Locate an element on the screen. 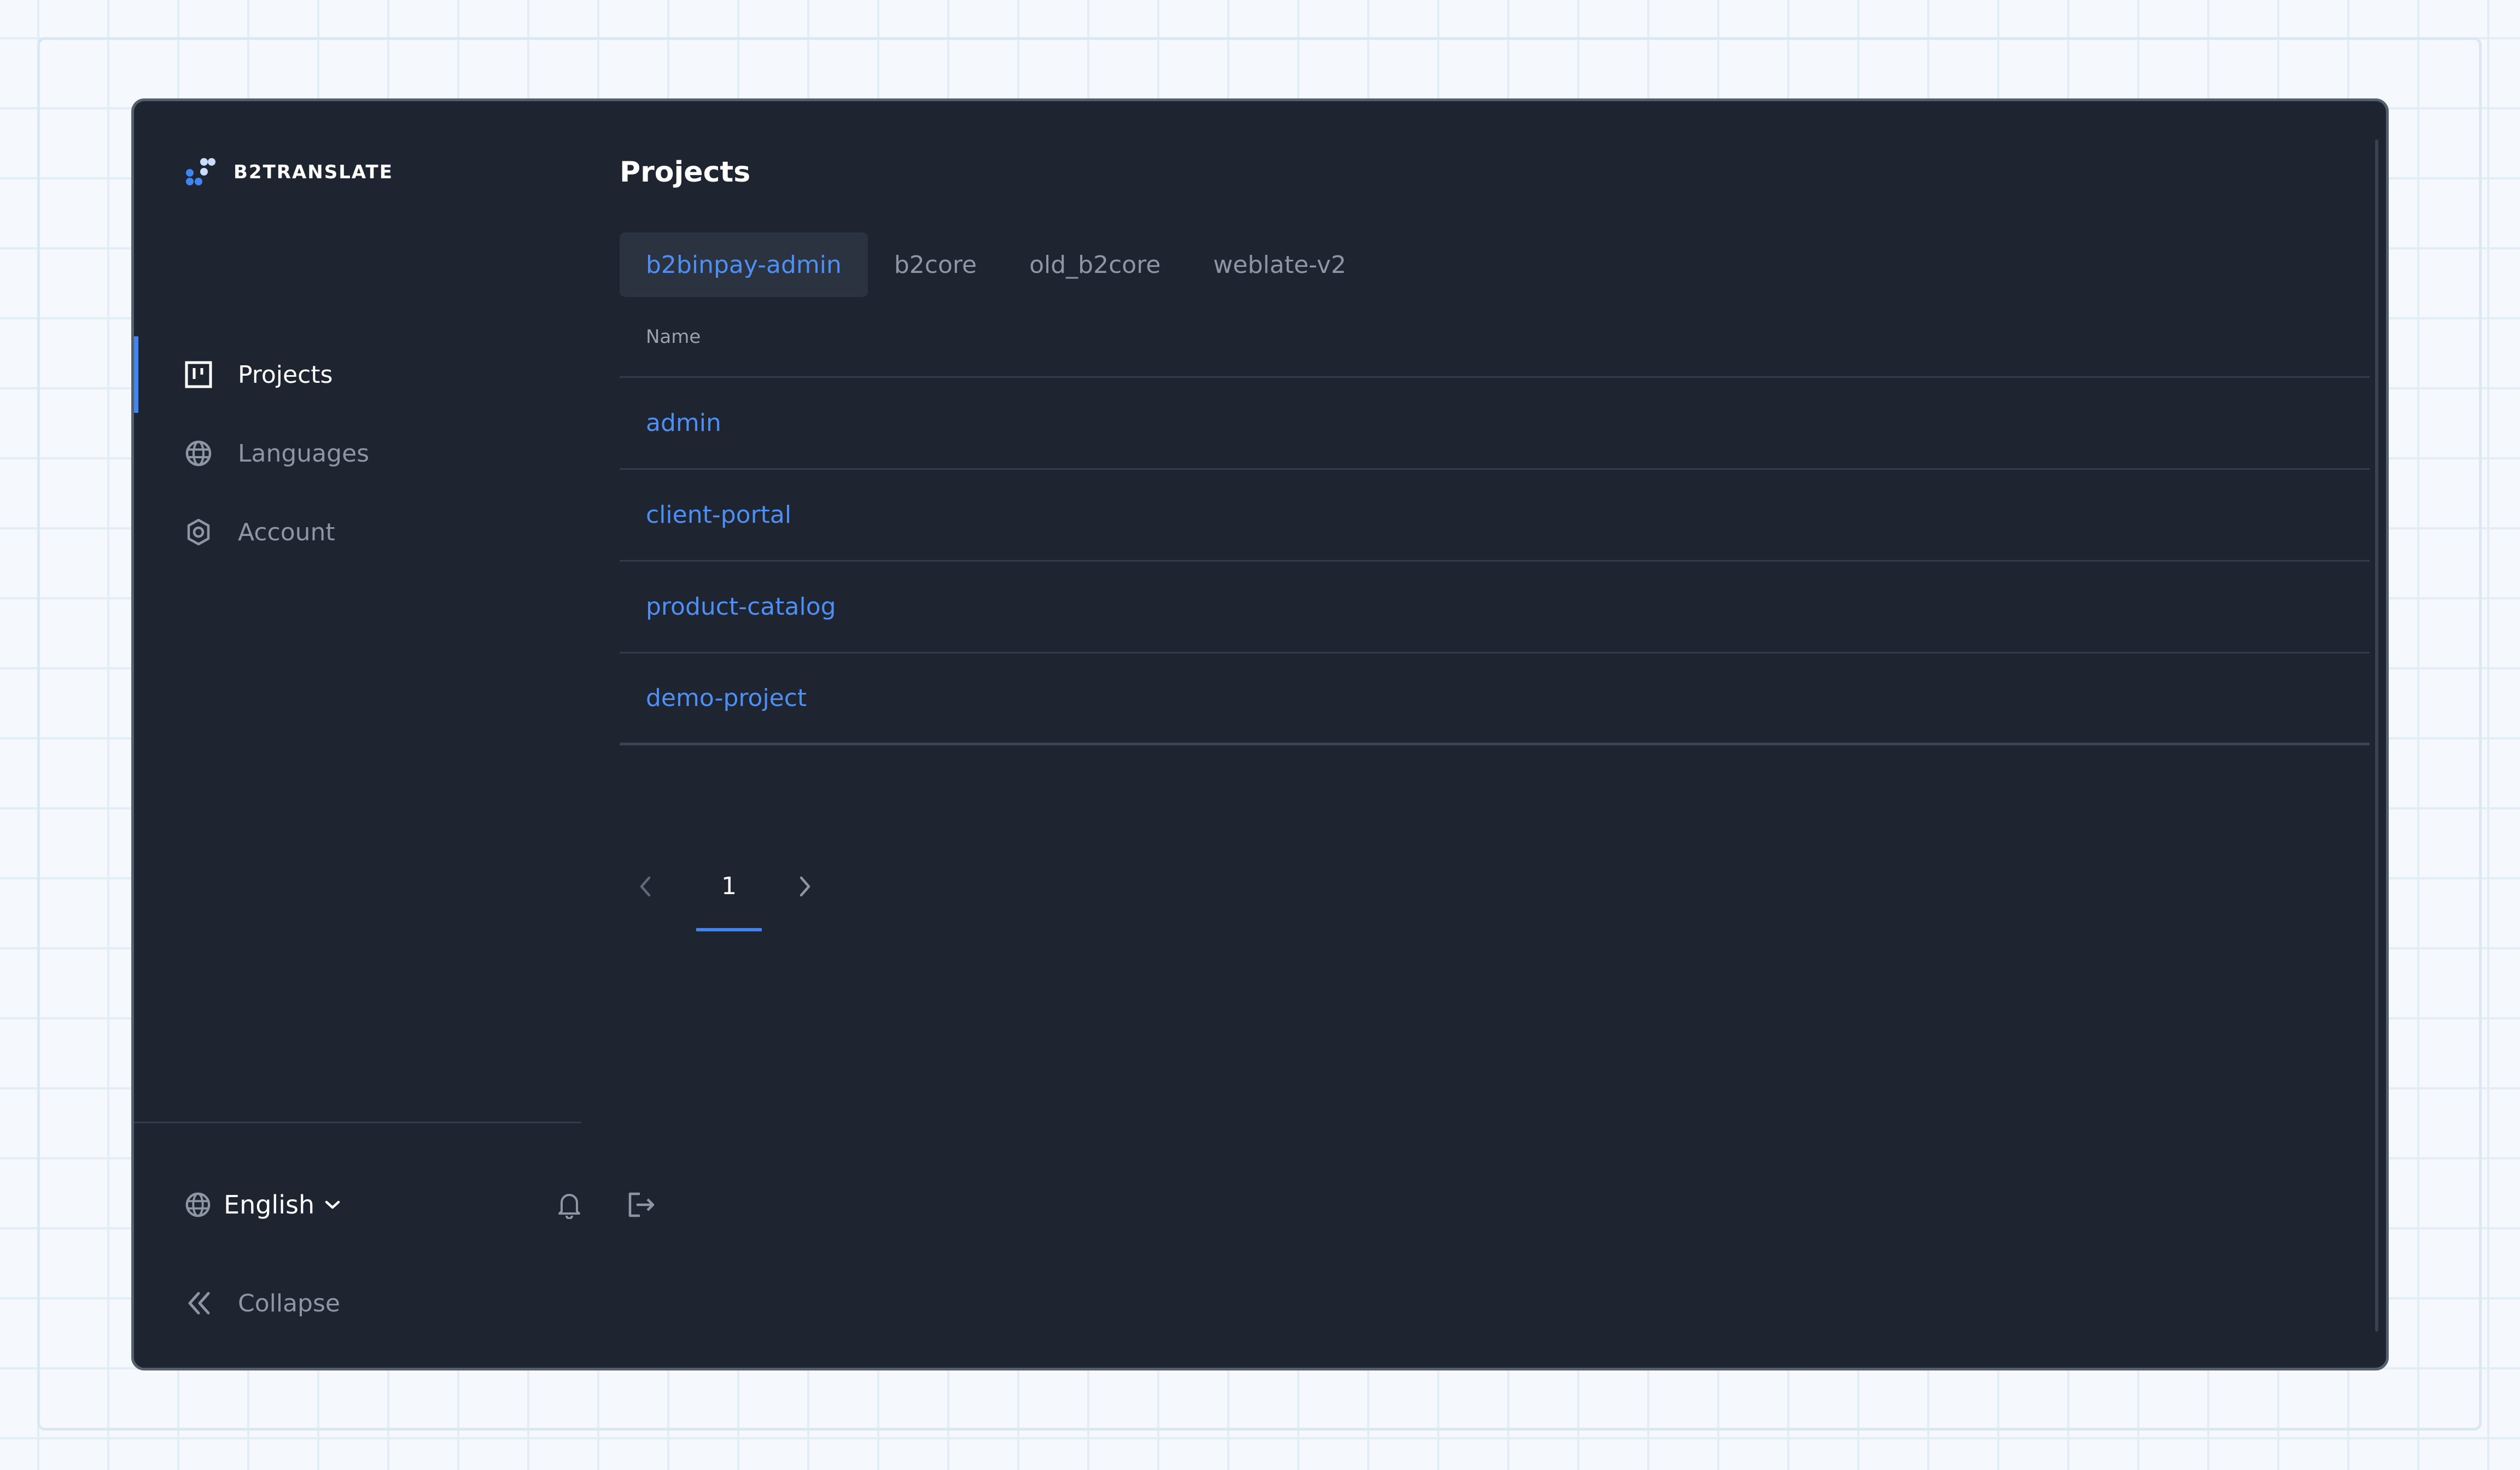 The height and width of the screenshot is (1470, 2520). sidebar-item-languages: Languages is located at coordinates (357, 453).